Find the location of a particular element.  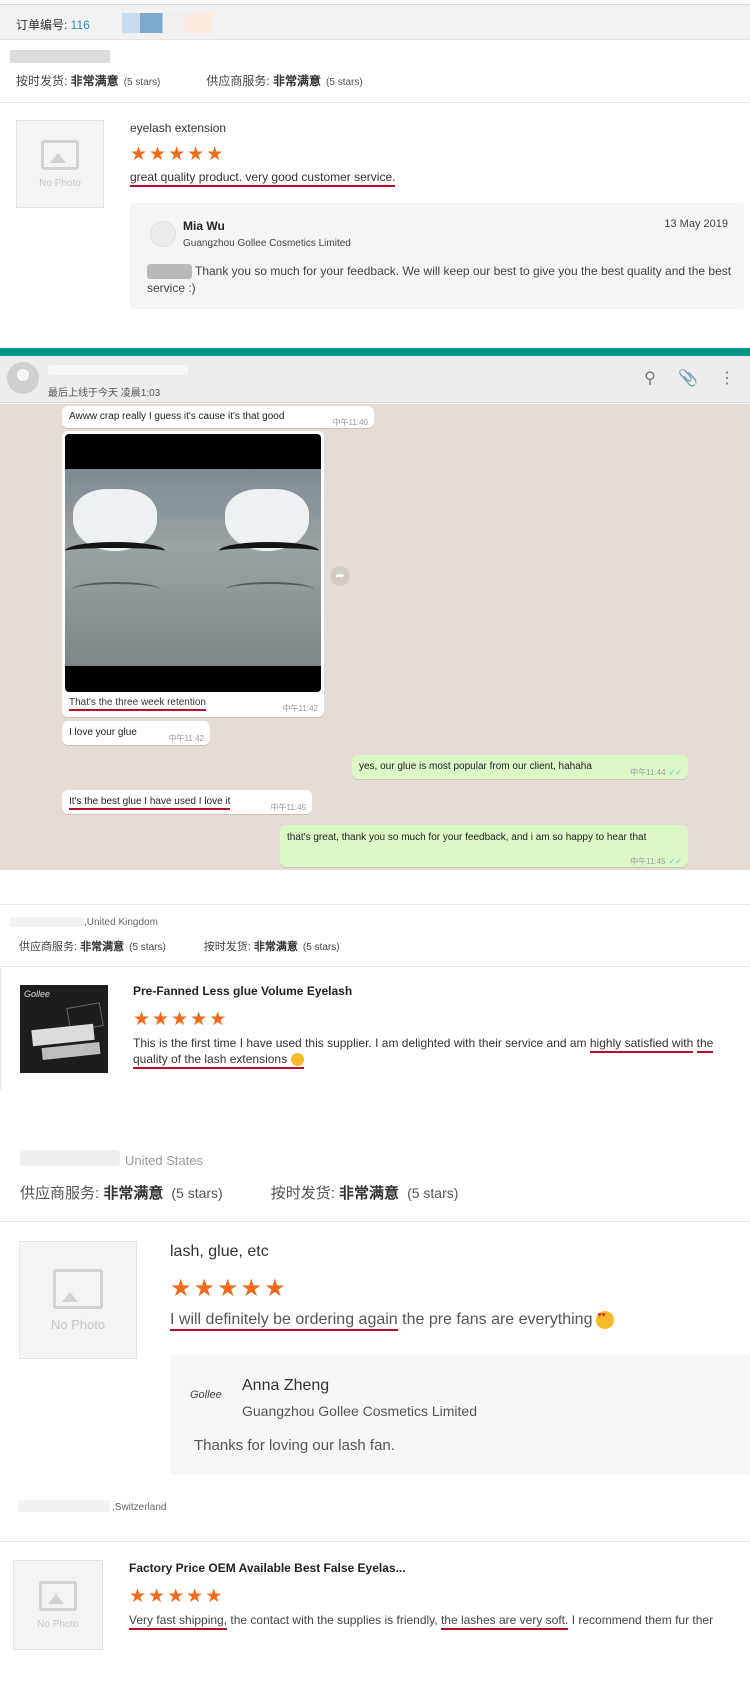

menu-icon: ⋮ is located at coordinates (727, 379).